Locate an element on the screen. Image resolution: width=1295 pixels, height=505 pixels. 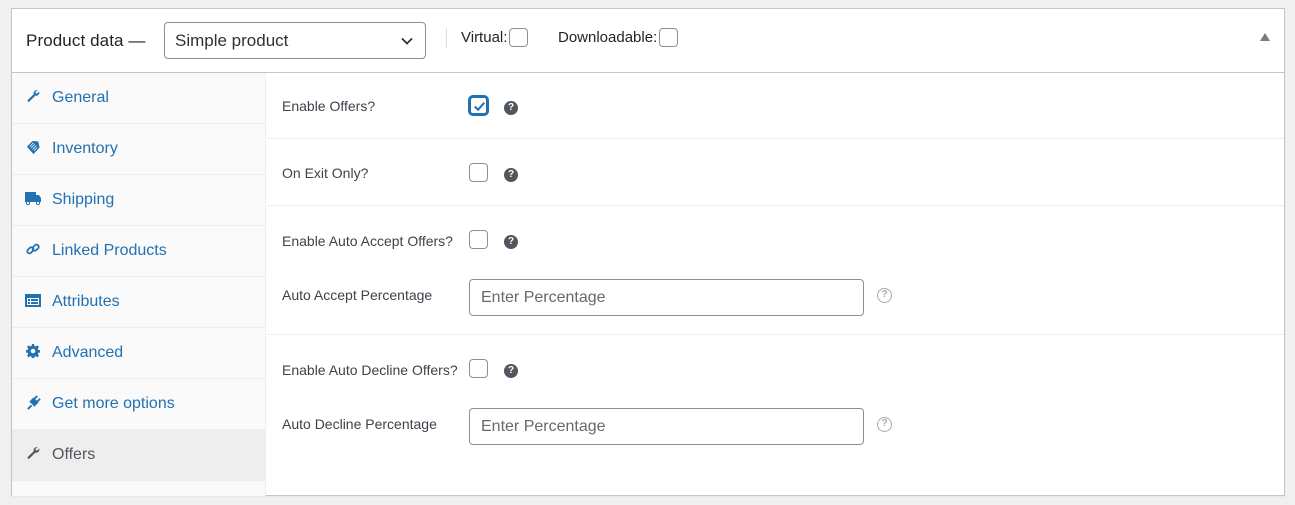
auto-accept-checkbox is located at coordinates (478, 239).